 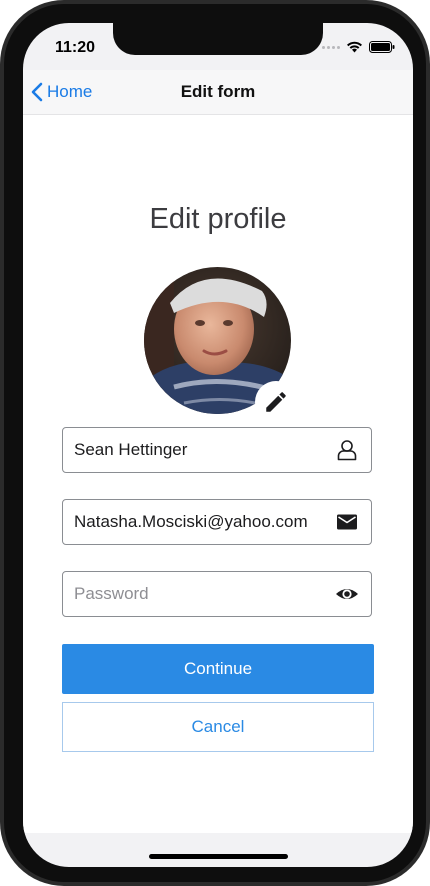 I want to click on password-field, so click(x=217, y=594).